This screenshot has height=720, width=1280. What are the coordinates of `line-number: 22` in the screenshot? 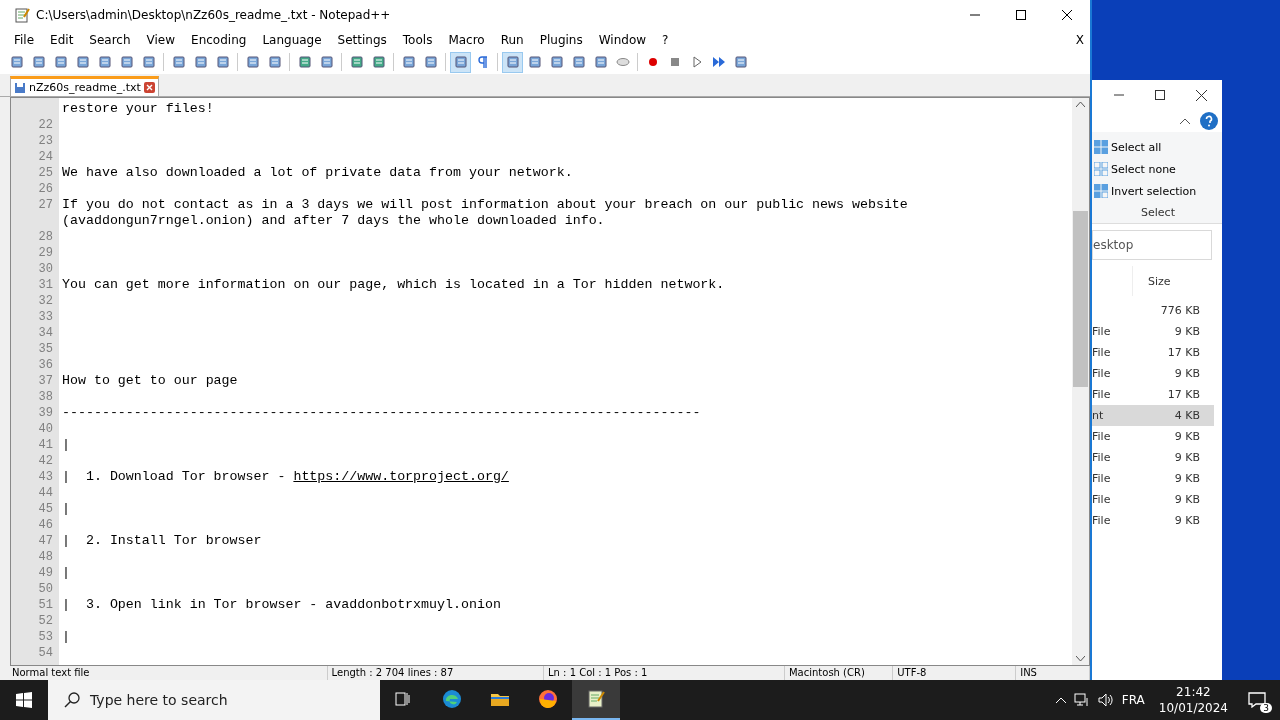 It's located at (45, 125).